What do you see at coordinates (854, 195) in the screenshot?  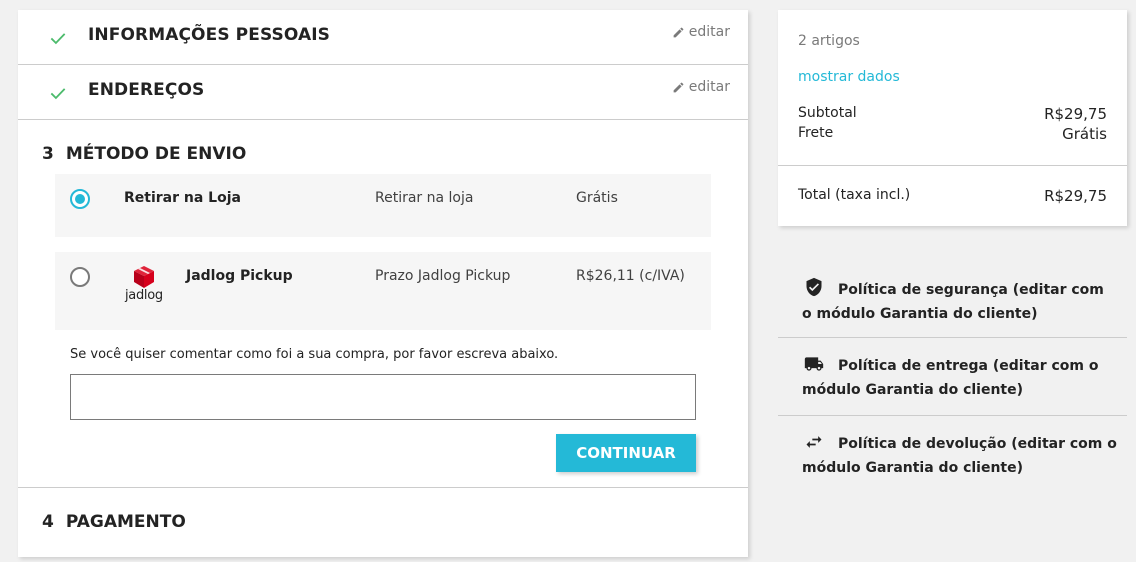 I see `total-label: Total (taxa incl.)` at bounding box center [854, 195].